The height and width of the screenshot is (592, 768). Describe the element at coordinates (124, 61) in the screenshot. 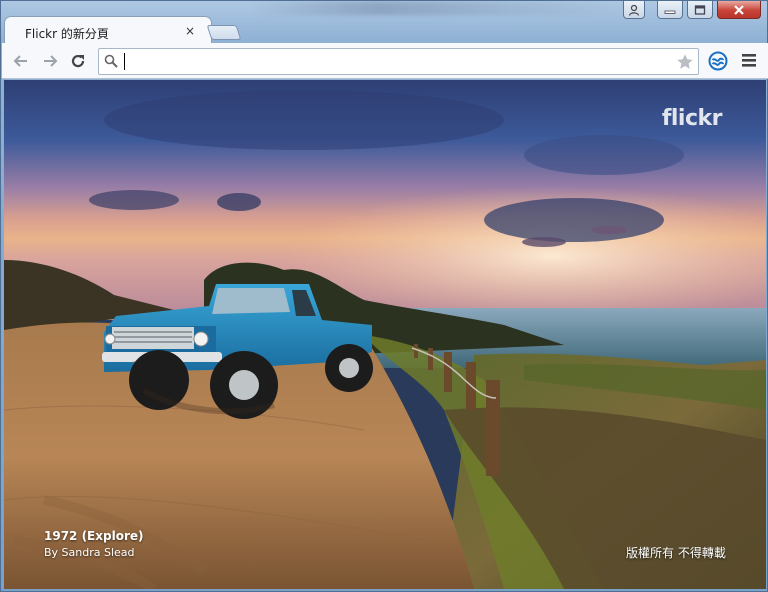

I see `text-caret` at that location.